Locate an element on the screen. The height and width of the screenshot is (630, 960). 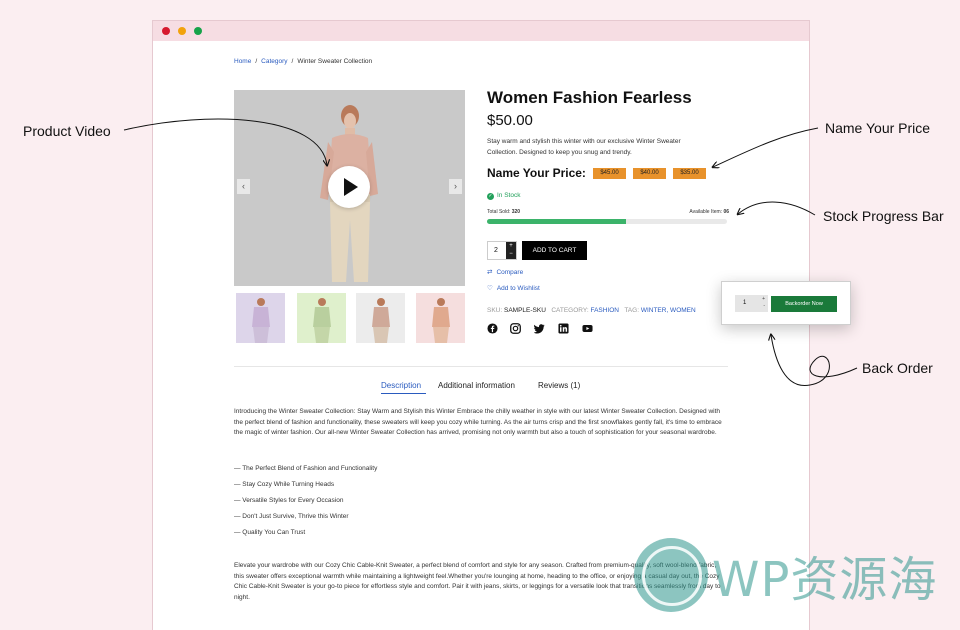
chevron-left-icon: ‹ is located at coordinates (243, 186).